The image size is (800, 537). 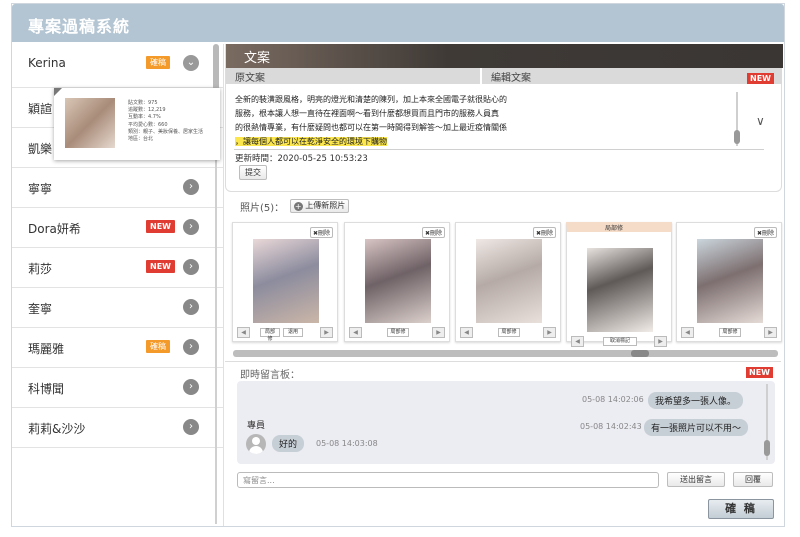 What do you see at coordinates (40, 189) in the screenshot?
I see `sidebar-item-label: 寧寧` at bounding box center [40, 189].